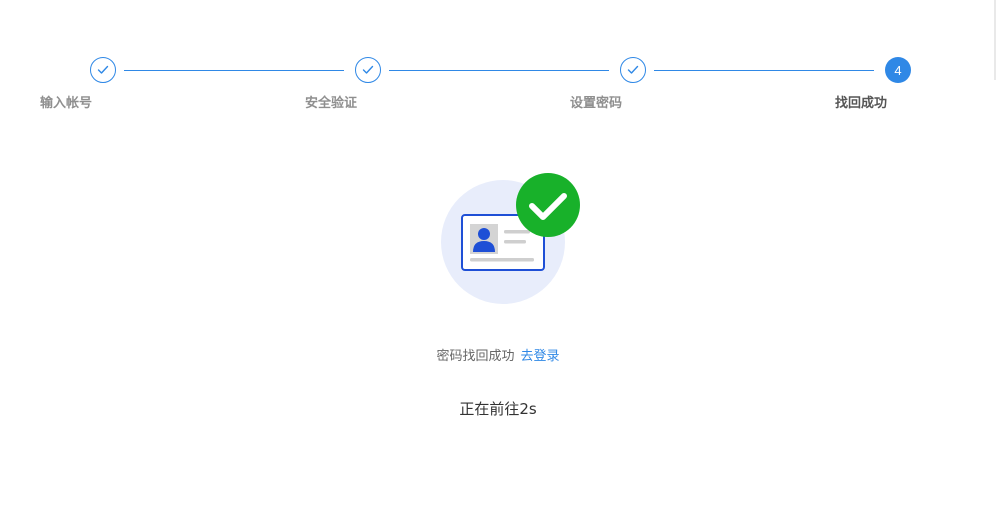  I want to click on step-4-node: 4, so click(898, 70).